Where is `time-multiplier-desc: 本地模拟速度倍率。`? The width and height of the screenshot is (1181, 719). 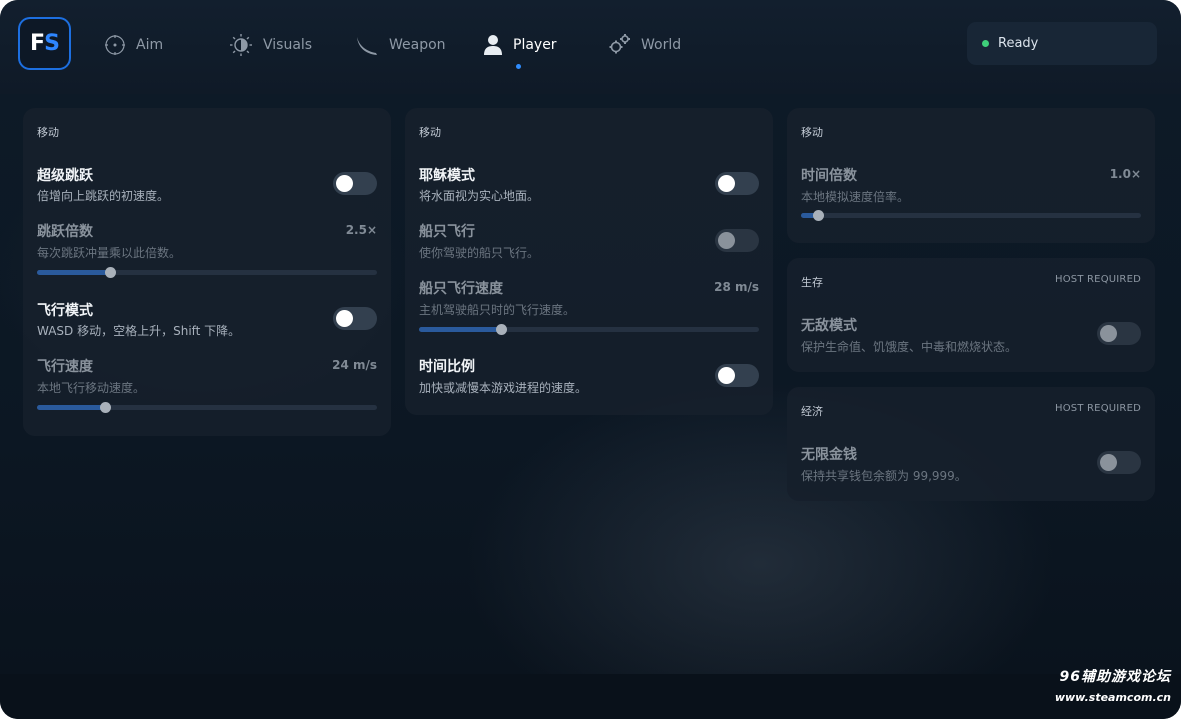 time-multiplier-desc: 本地模拟速度倍率。 is located at coordinates (855, 197).